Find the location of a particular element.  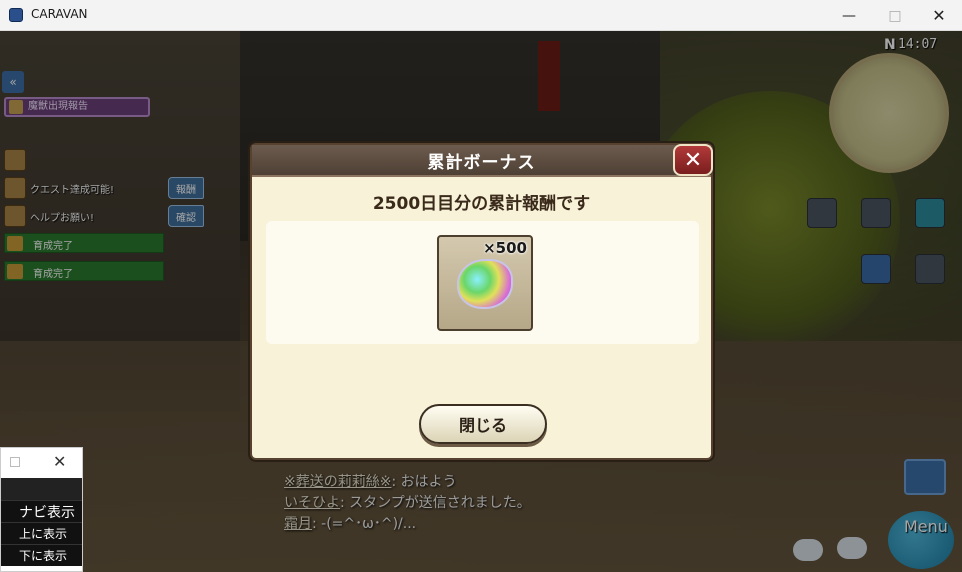

minimize-button: — is located at coordinates (849, 15).